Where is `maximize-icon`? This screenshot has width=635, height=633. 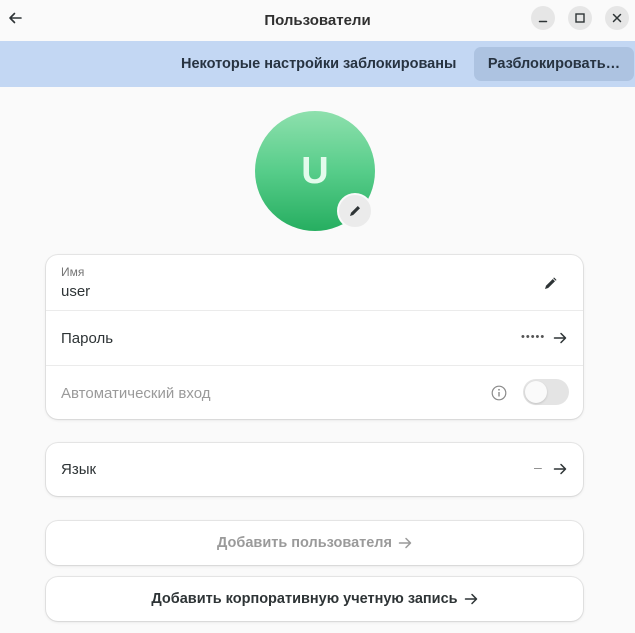 maximize-icon is located at coordinates (580, 18).